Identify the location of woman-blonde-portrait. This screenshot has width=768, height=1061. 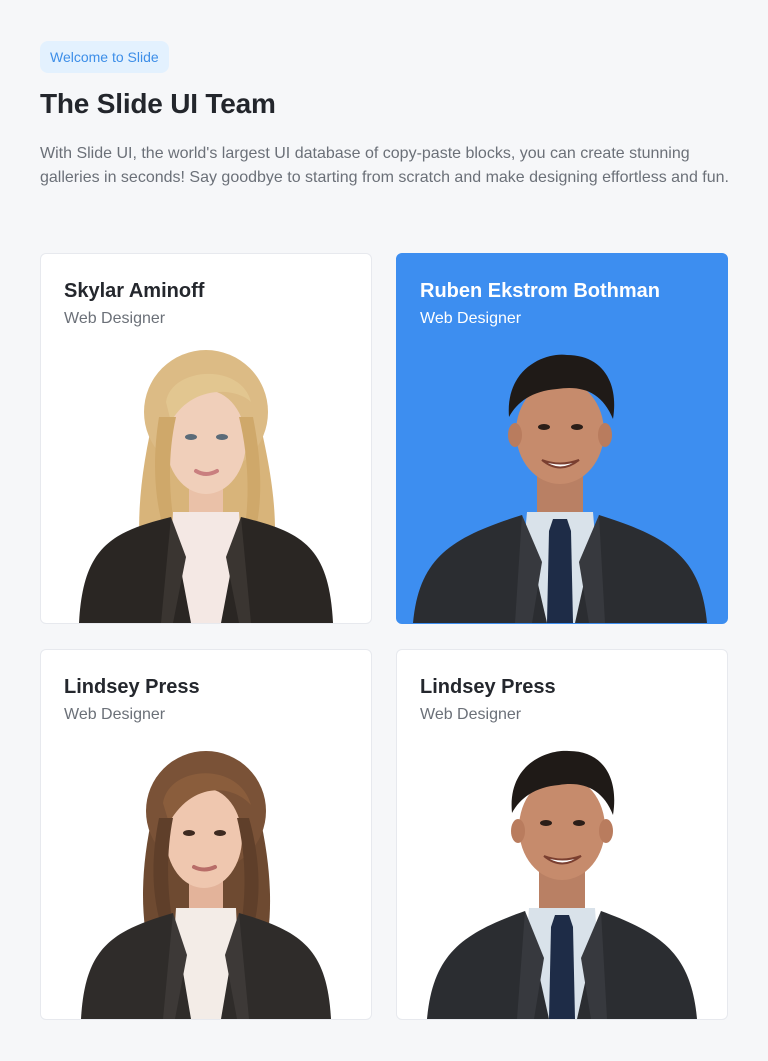
(206, 486).